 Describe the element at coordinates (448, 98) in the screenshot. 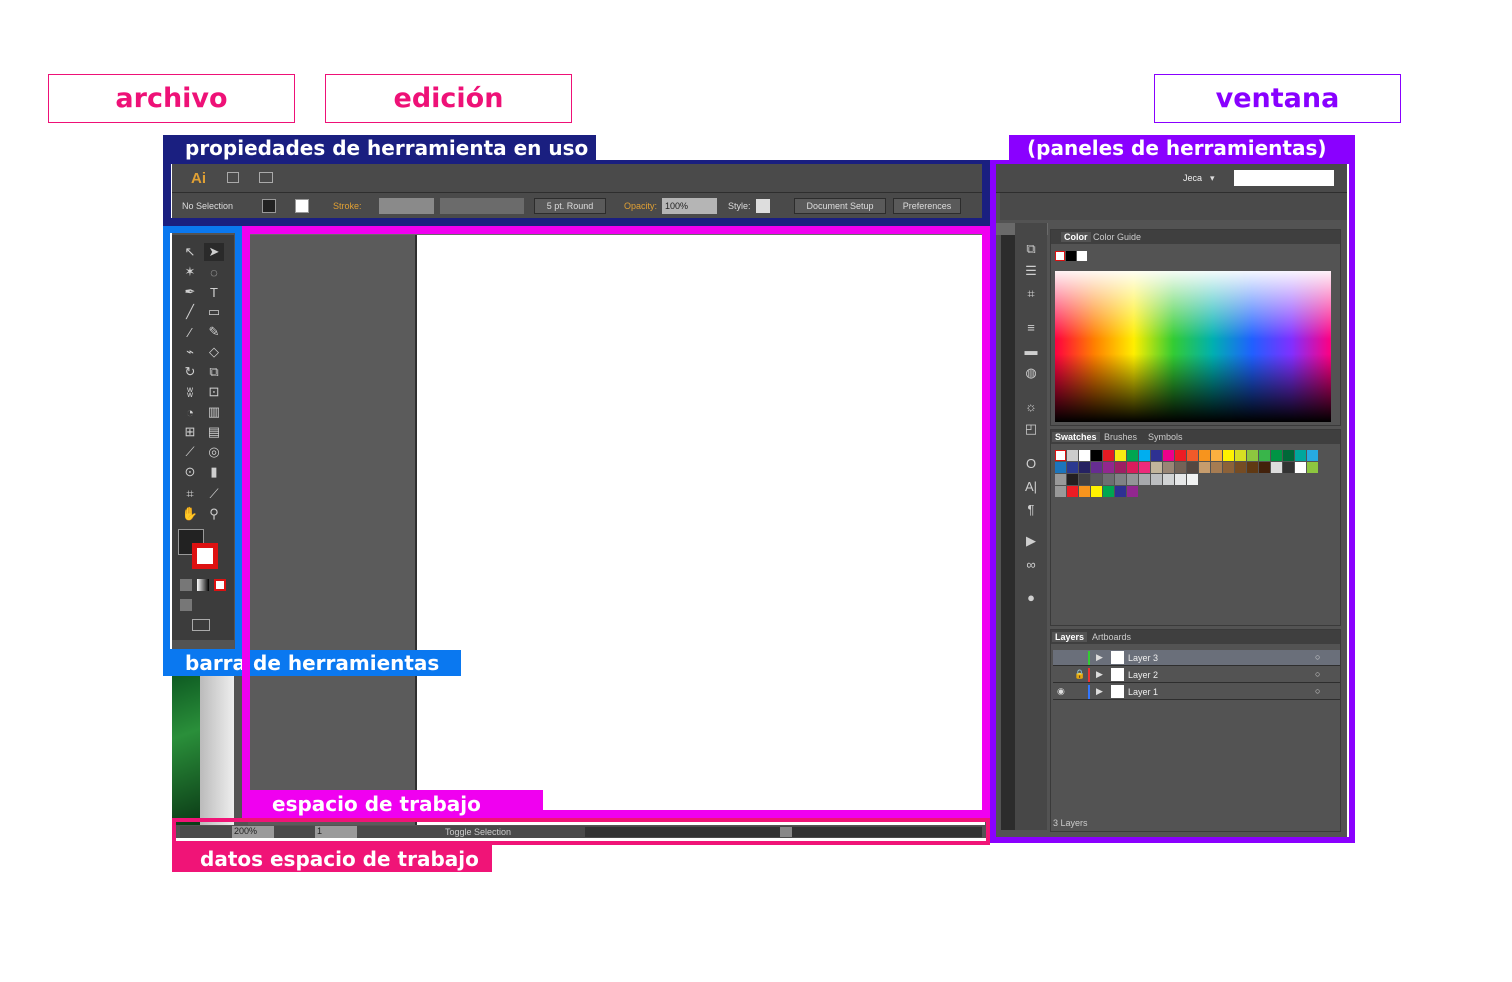

I see `menu-edicion: edición` at that location.